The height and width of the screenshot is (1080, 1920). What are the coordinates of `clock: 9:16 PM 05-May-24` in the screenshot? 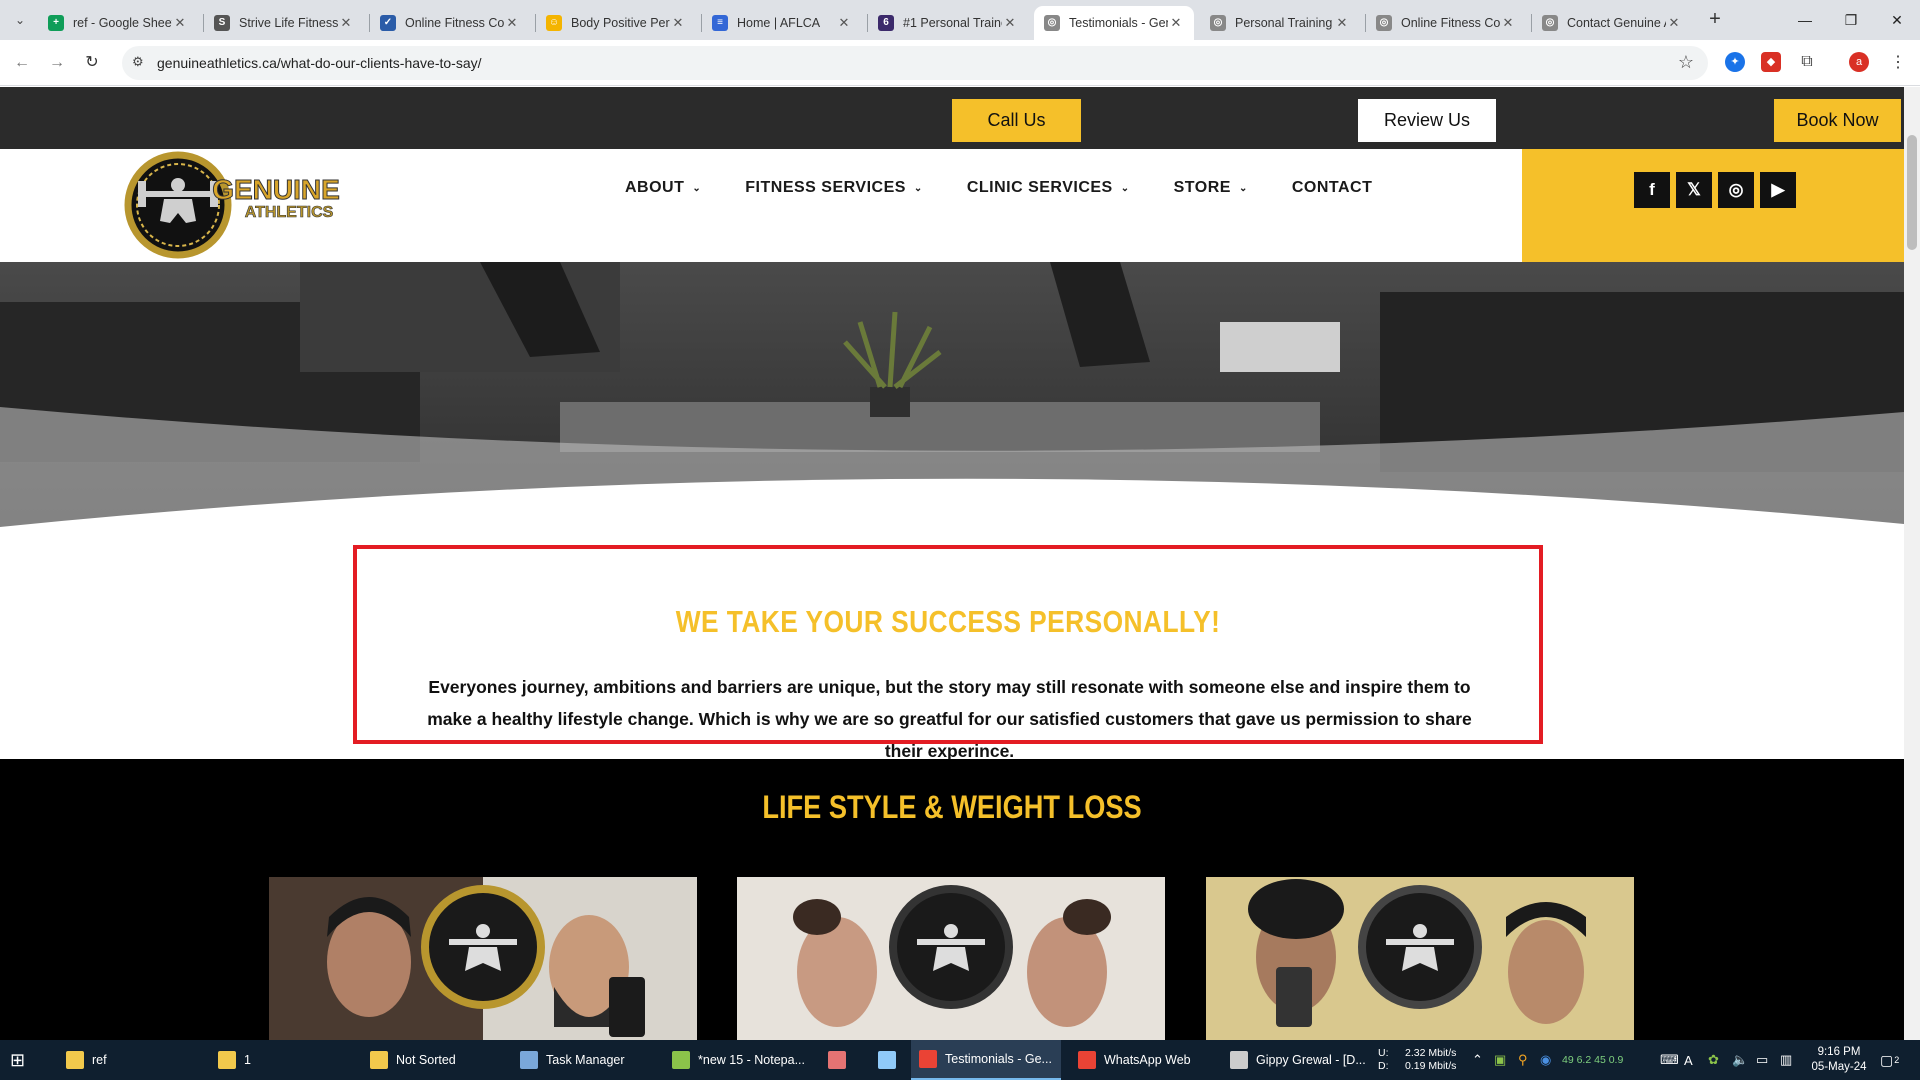 It's located at (1839, 1060).